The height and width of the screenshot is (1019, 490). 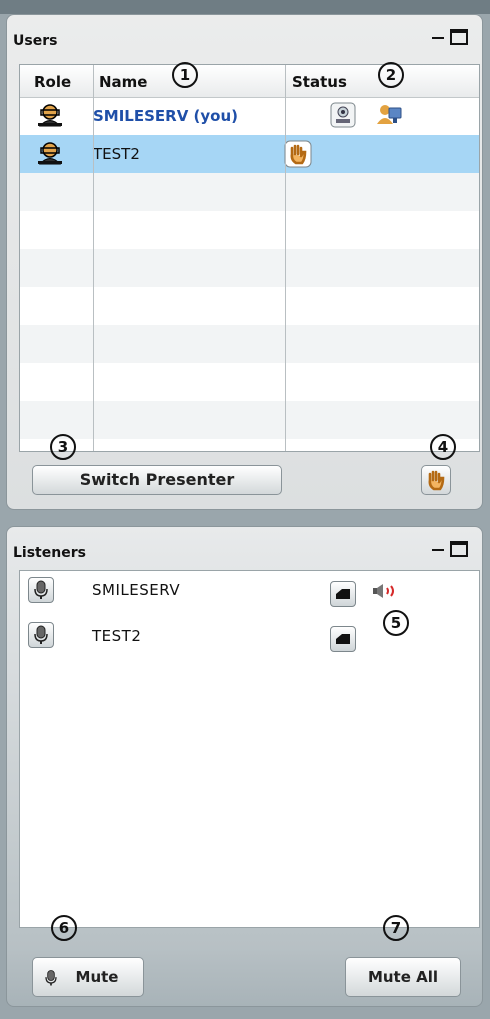 I want to click on user-name: SMILESERV (you), so click(x=166, y=116).